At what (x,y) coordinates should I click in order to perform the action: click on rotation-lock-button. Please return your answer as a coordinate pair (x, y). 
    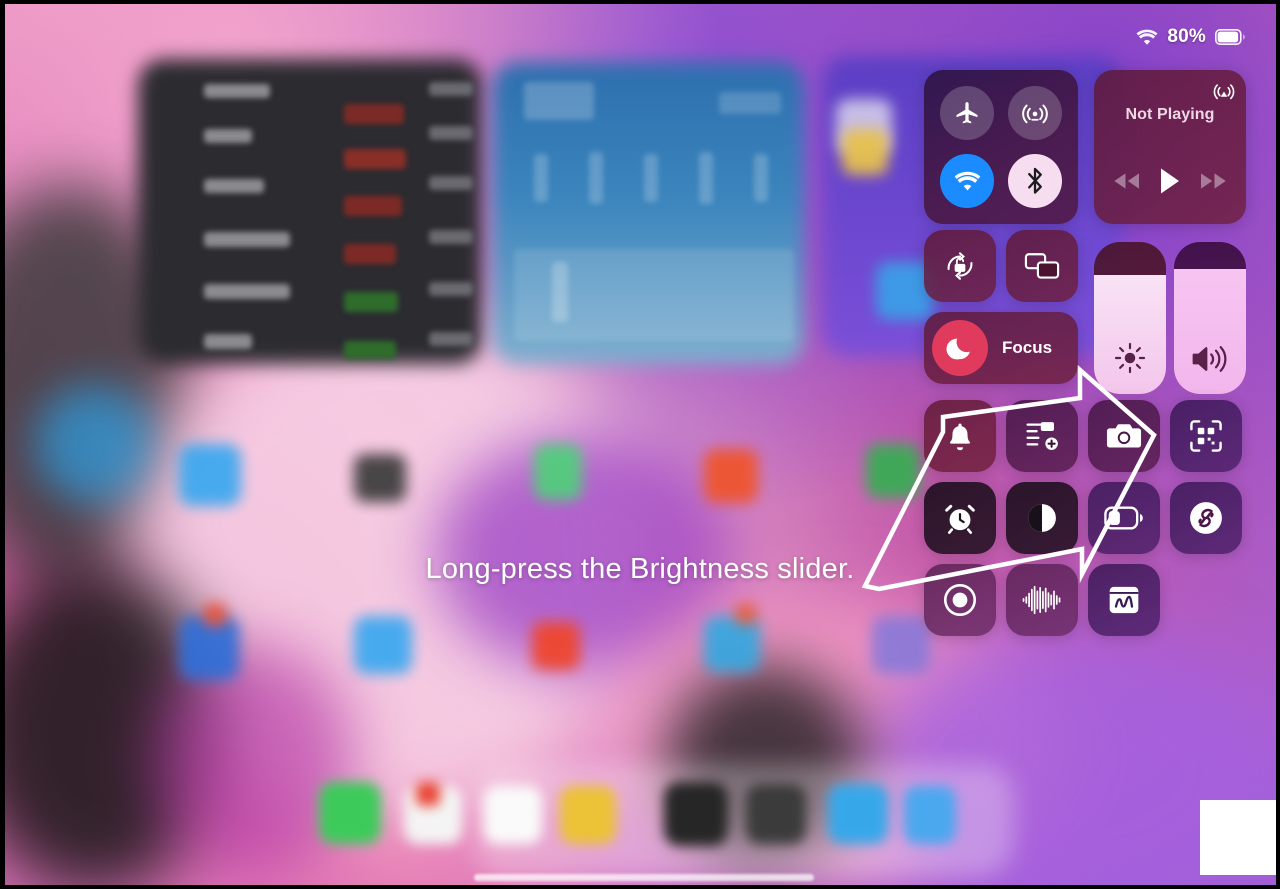
    Looking at the image, I should click on (960, 266).